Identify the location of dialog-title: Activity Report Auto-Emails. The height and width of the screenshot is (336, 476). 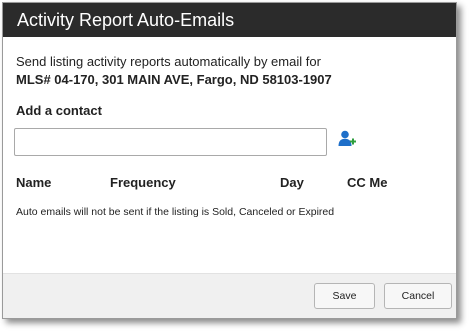
(229, 20).